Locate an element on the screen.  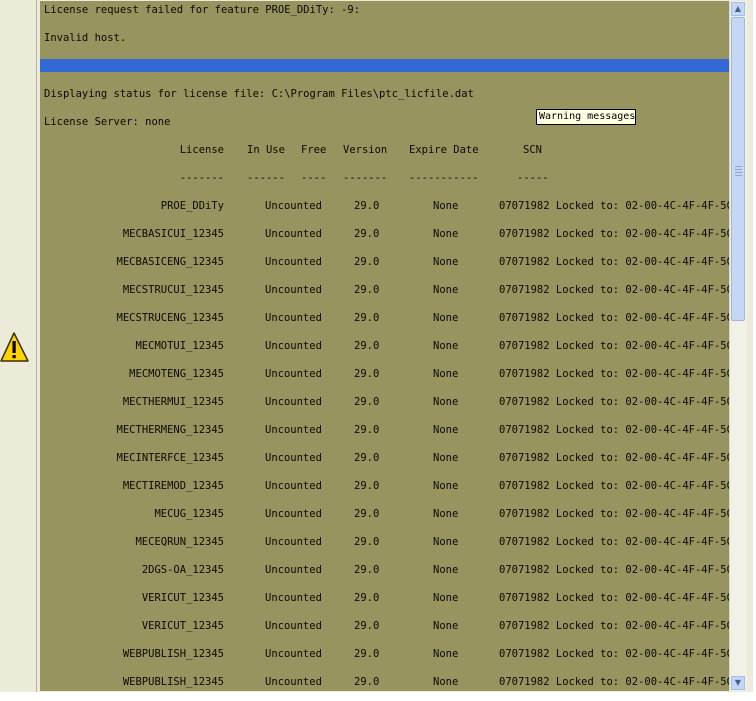
chevron-up-icon: ▲ is located at coordinates (738, 8).